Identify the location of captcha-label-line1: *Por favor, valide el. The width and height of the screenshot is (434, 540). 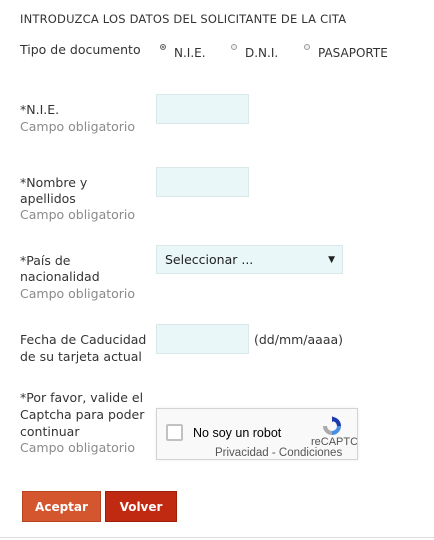
(82, 397).